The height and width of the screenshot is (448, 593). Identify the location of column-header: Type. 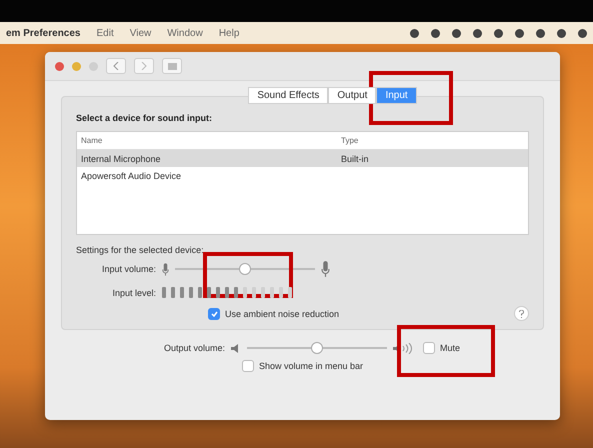
(432, 140).